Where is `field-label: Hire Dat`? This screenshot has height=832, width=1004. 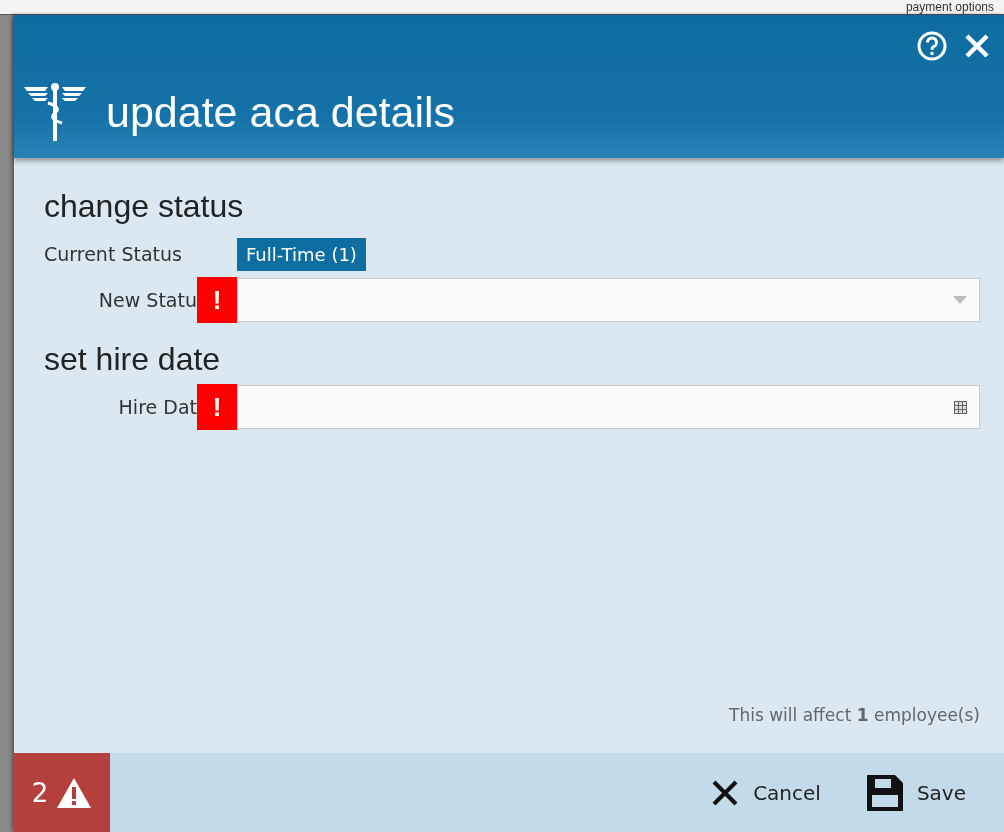 field-label: Hire Dat is located at coordinates (157, 407).